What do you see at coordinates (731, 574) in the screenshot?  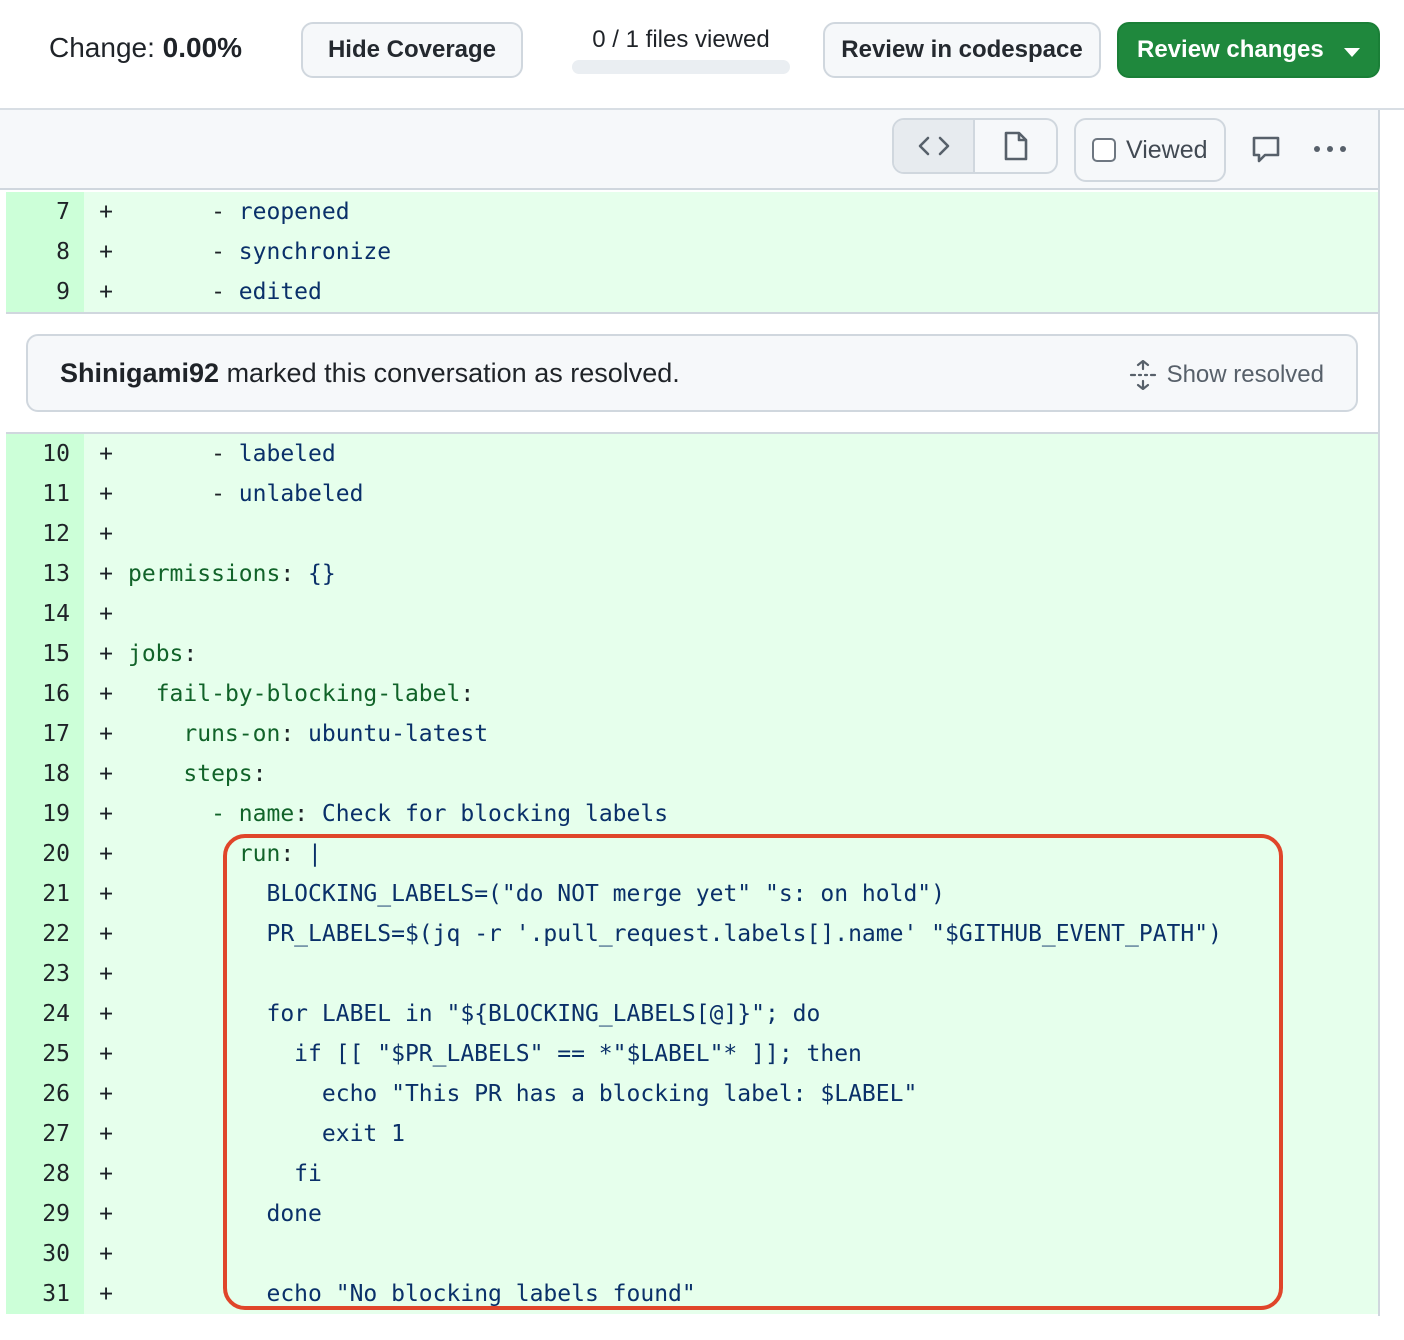 I see `line-code: + permissions: {}` at bounding box center [731, 574].